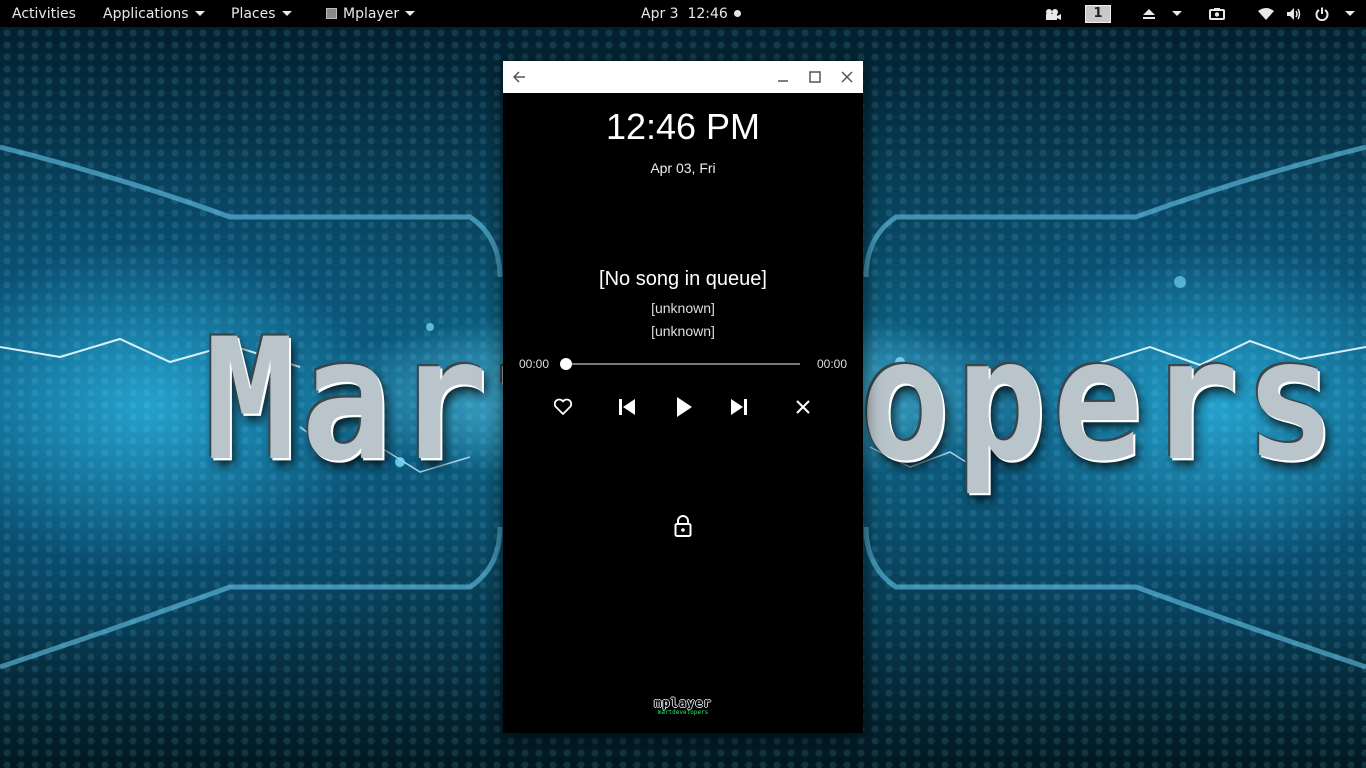  I want to click on clock-button: Apr 3 12:46, so click(691, 13).